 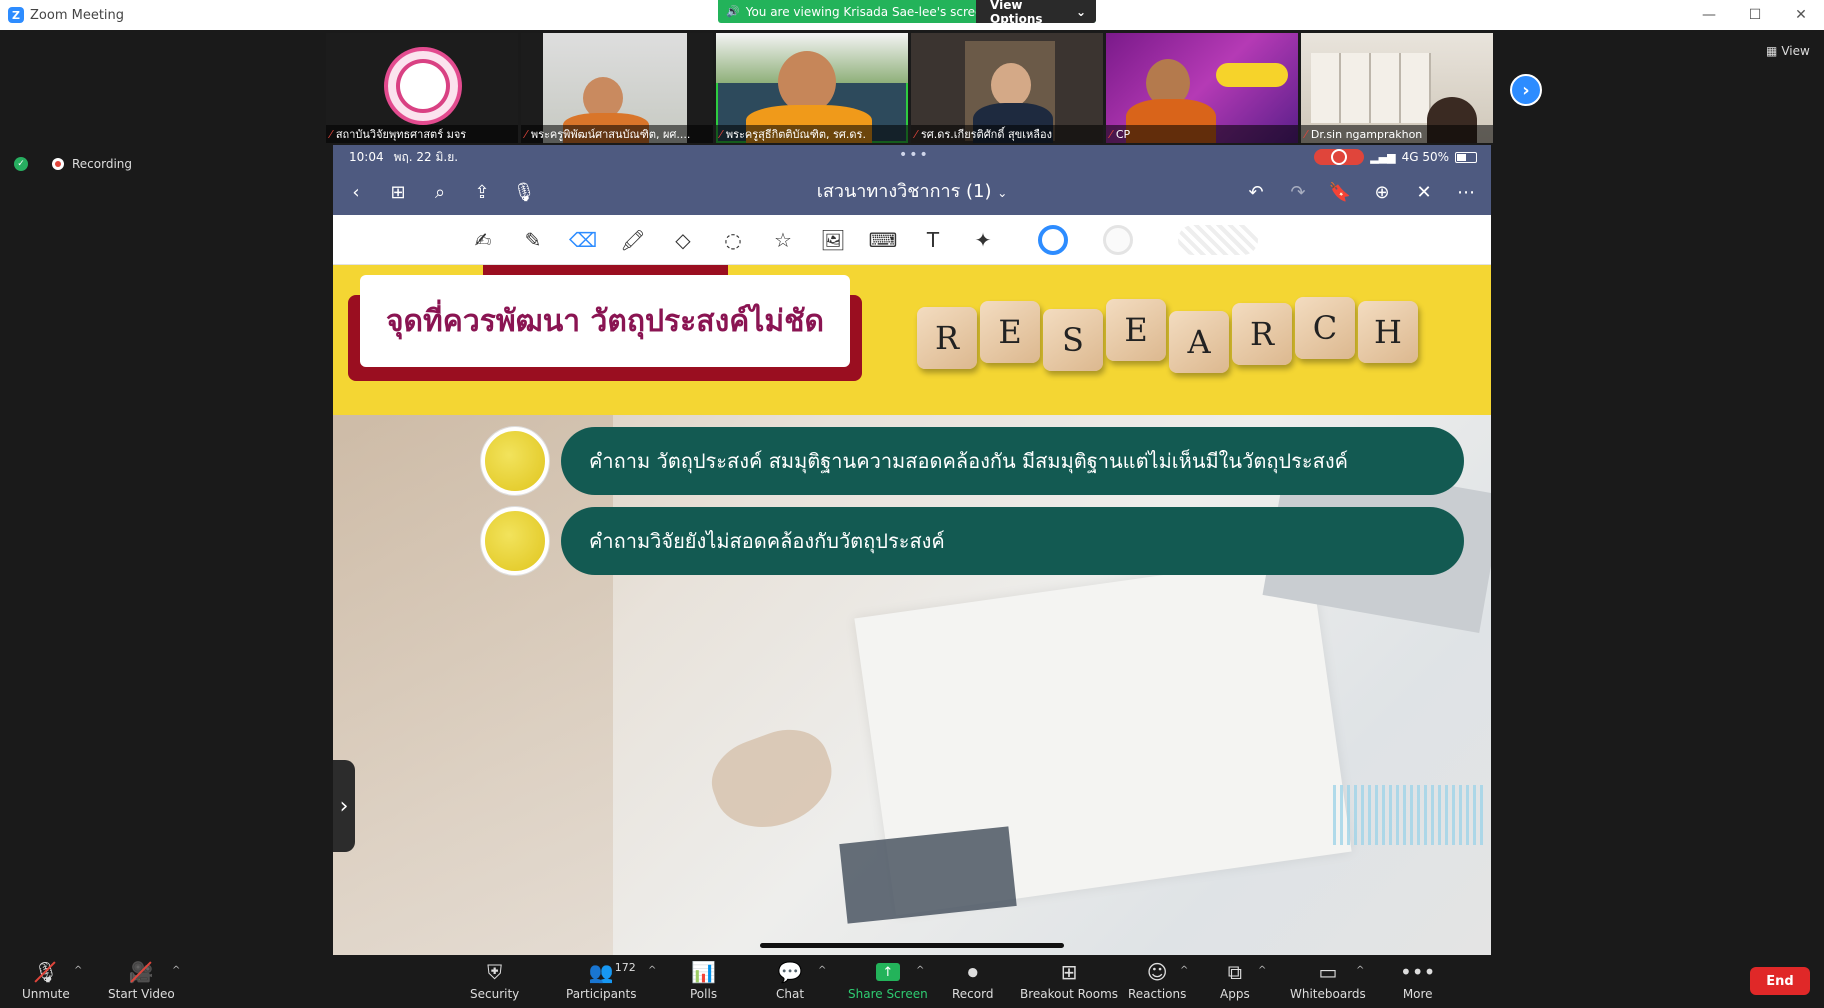 What do you see at coordinates (1118, 240) in the screenshot?
I see `color-swatch` at bounding box center [1118, 240].